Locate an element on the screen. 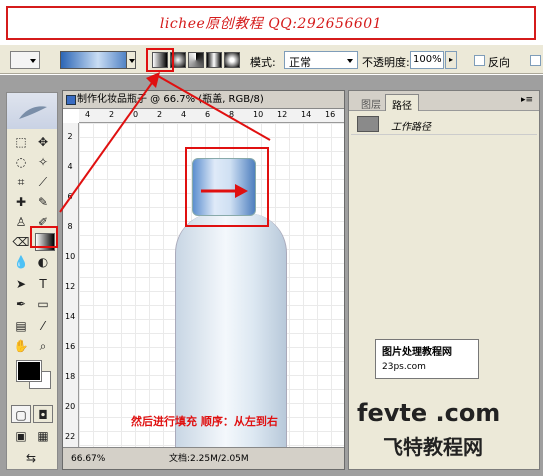 This screenshot has width=543, height=476. photoshop-doc-icon is located at coordinates (71, 100).